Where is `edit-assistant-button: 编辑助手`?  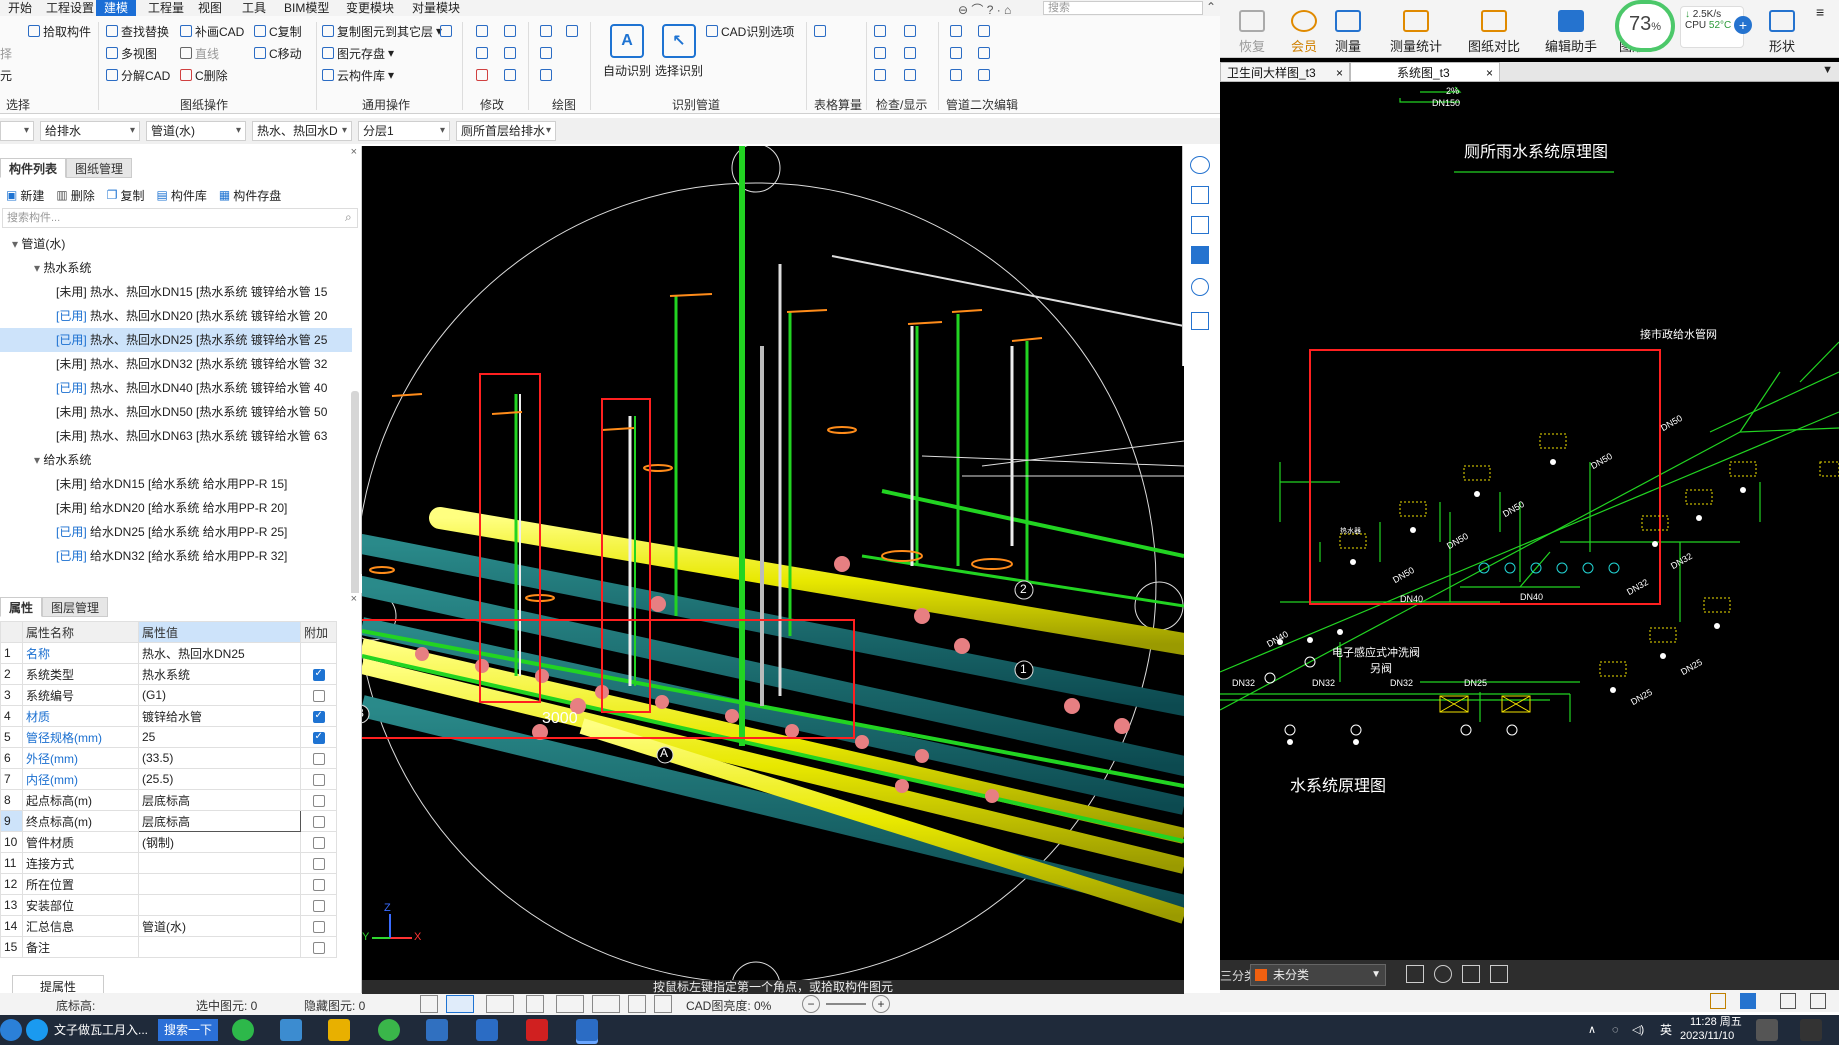
edit-assistant-button: 编辑助手 is located at coordinates (1571, 32).